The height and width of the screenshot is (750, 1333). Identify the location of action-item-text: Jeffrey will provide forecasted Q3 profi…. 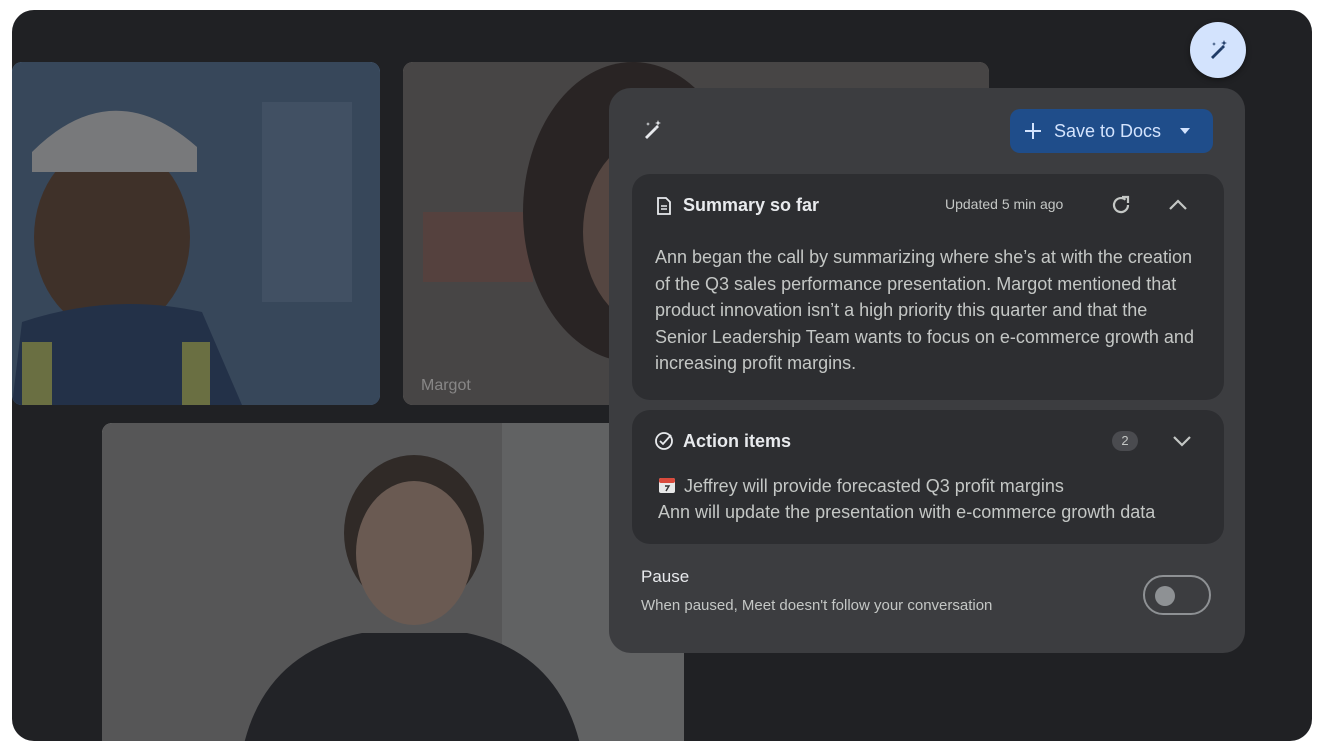
(874, 486).